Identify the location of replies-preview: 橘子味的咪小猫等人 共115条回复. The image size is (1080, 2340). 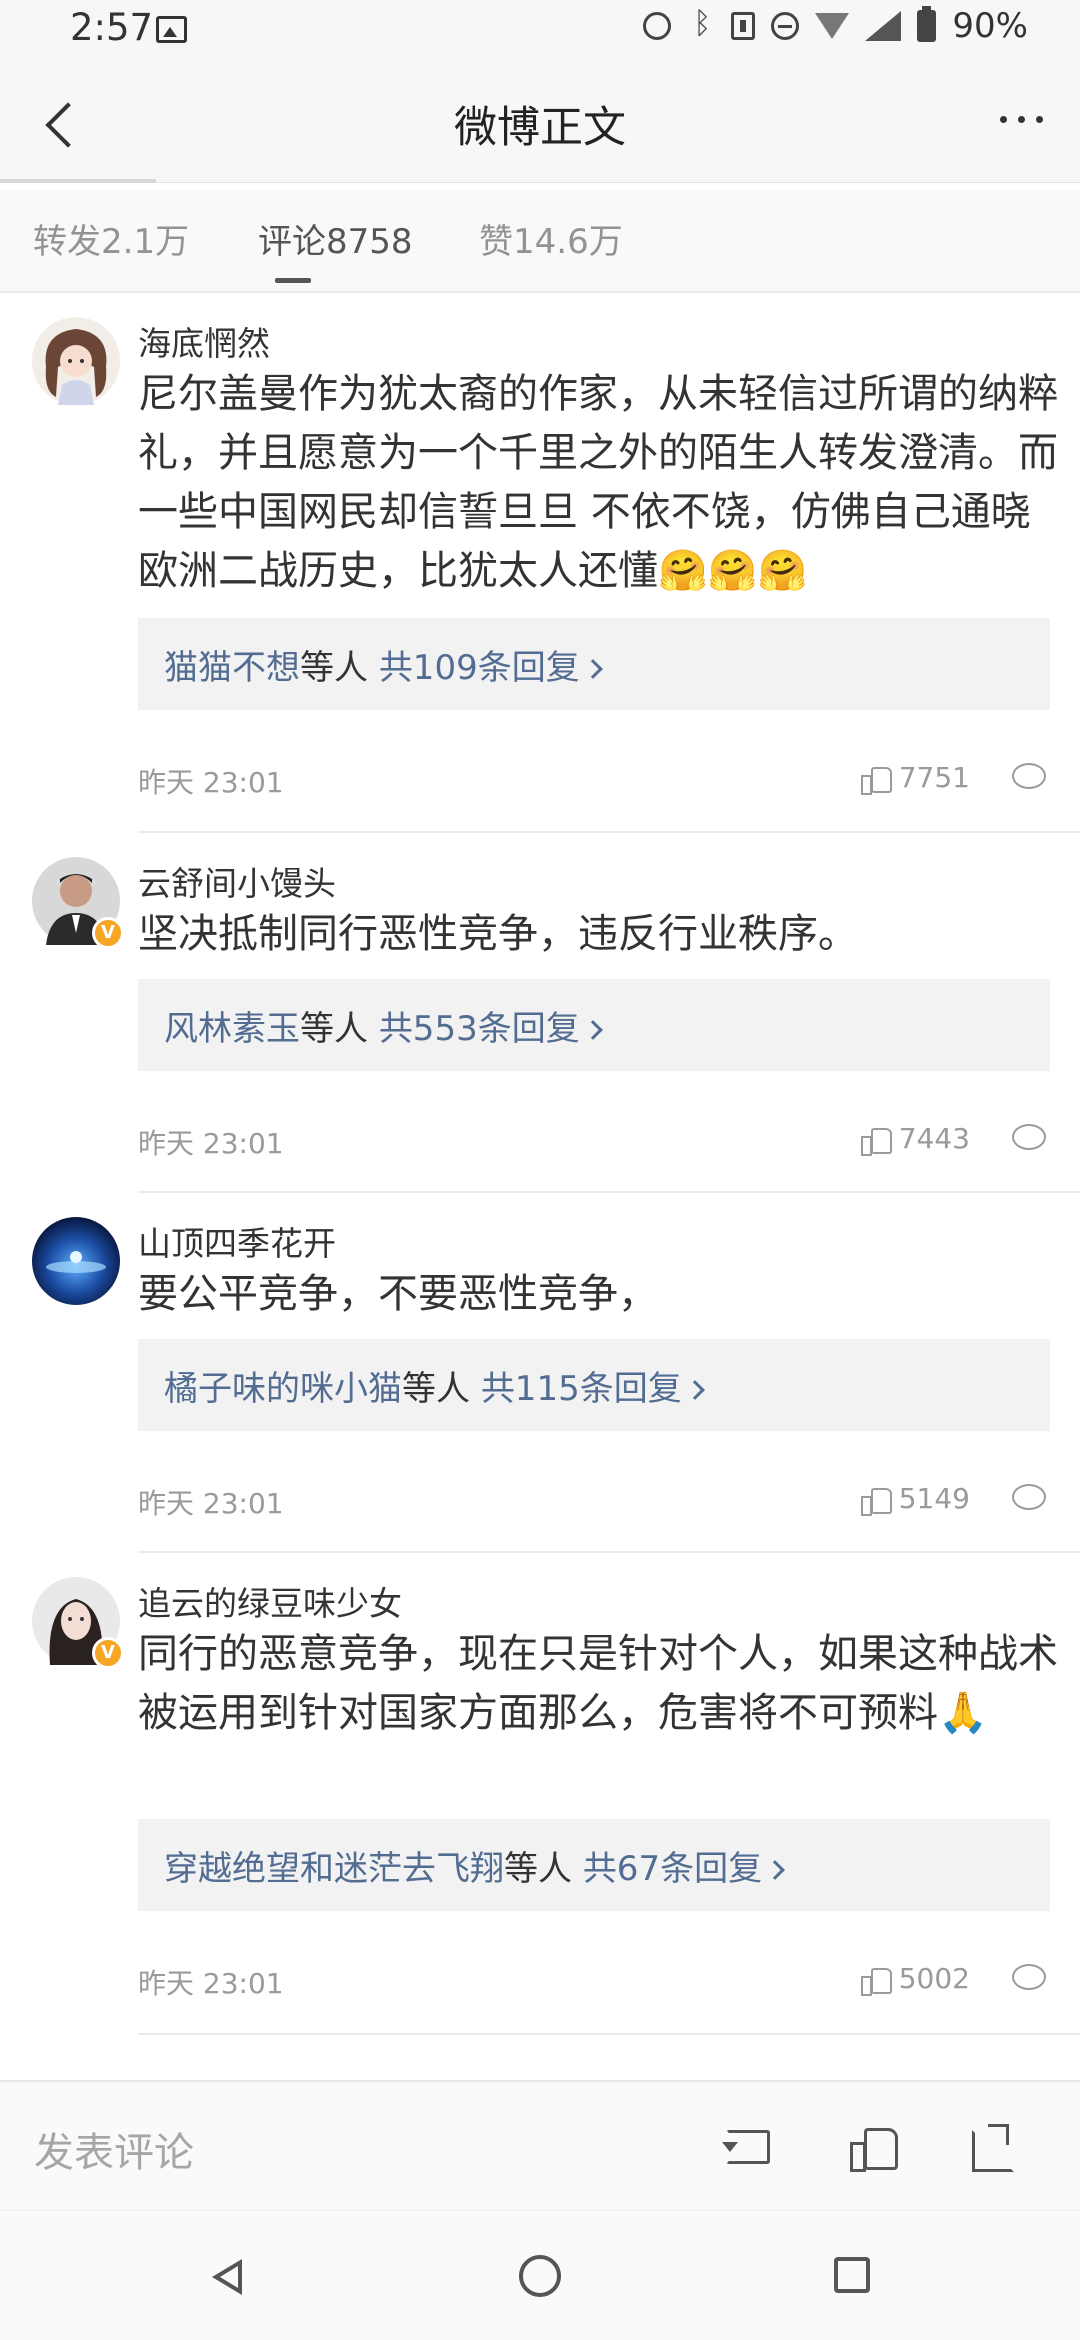
(594, 1385).